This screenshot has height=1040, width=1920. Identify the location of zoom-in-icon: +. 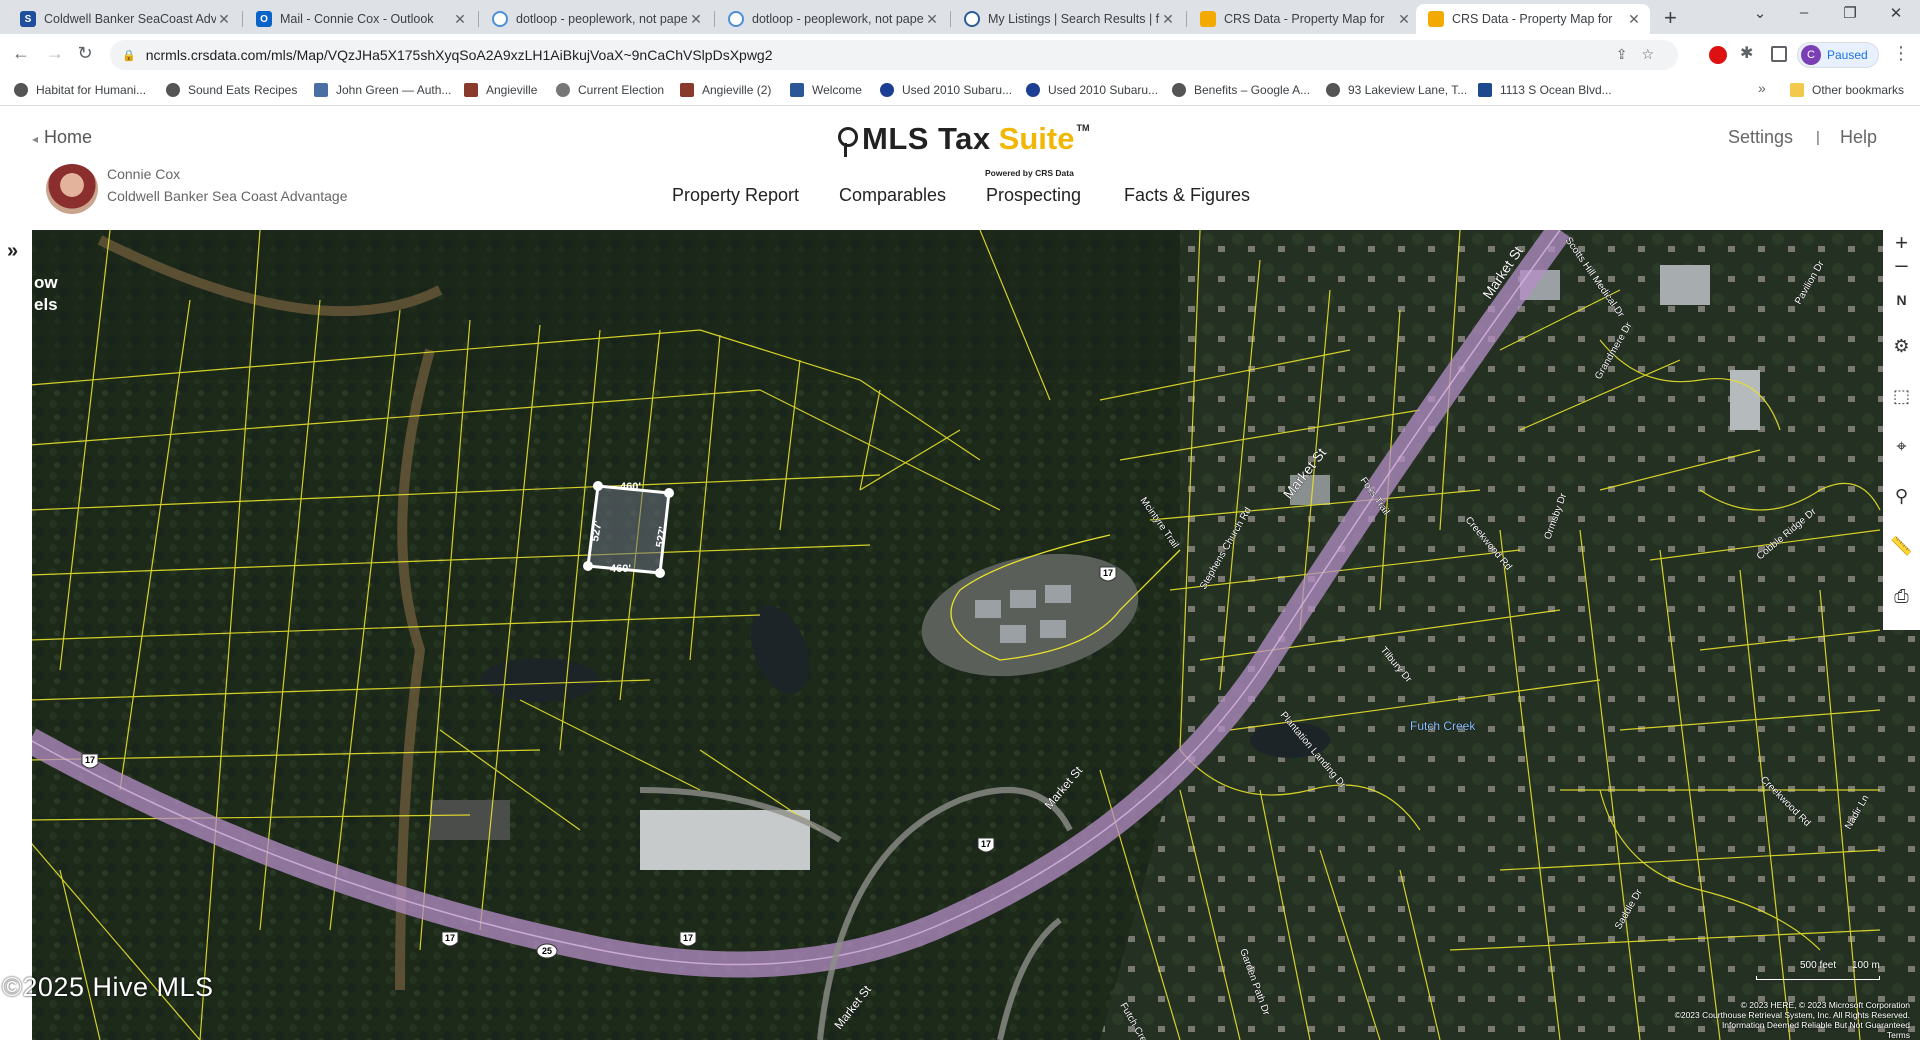
(1901, 242).